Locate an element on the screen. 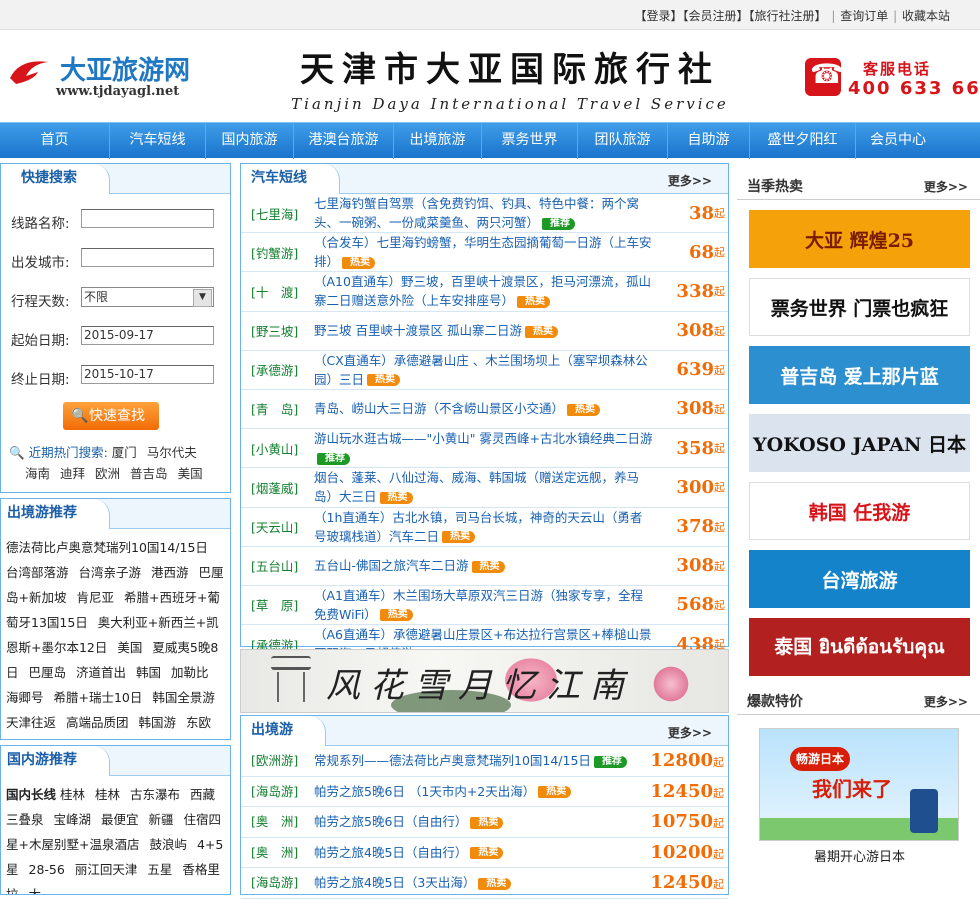 The height and width of the screenshot is (900, 980). tour-title: （CX直通车）承德避暑山庄 、木兰围场坝上（塞罕坝森林公园）三日 is located at coordinates (481, 370).